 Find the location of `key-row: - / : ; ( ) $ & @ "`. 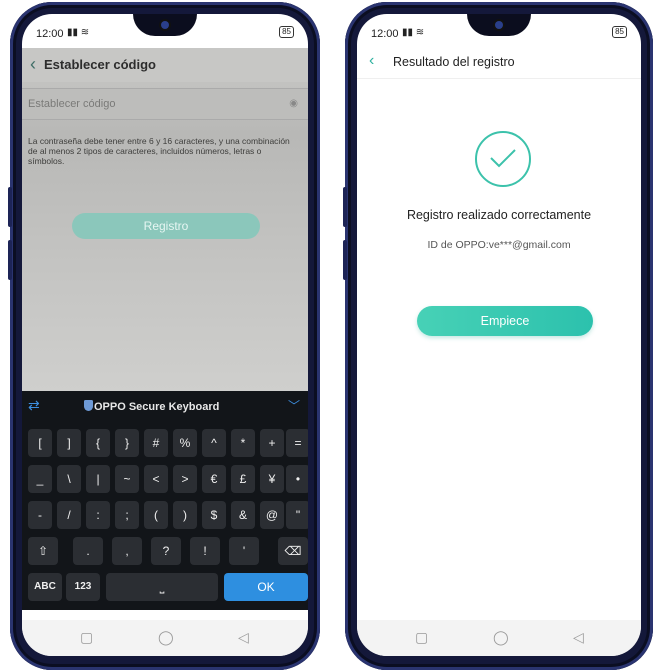

key-row: - / : ; ( ) $ & @ " is located at coordinates (167, 515).